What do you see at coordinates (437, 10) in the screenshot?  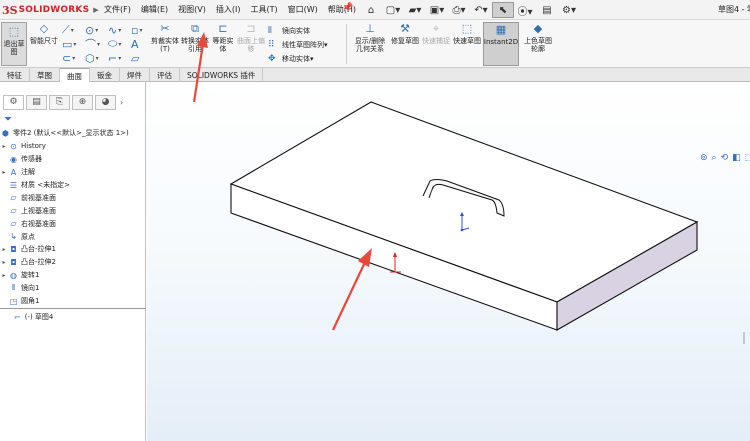 I see `save-icon: ▣▾` at bounding box center [437, 10].